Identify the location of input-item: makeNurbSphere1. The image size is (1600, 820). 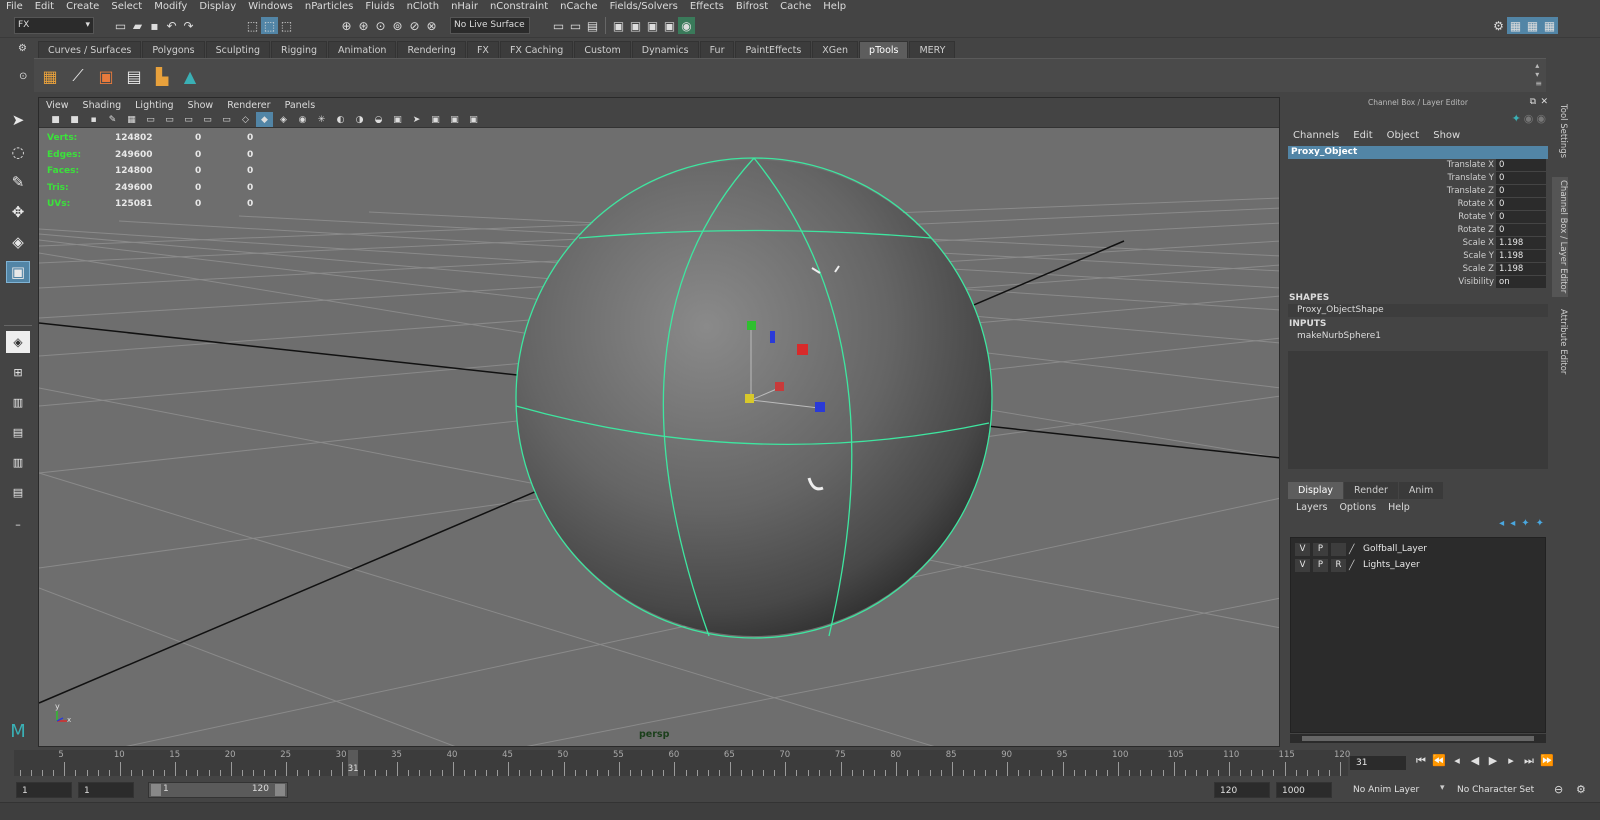
(1418, 336).